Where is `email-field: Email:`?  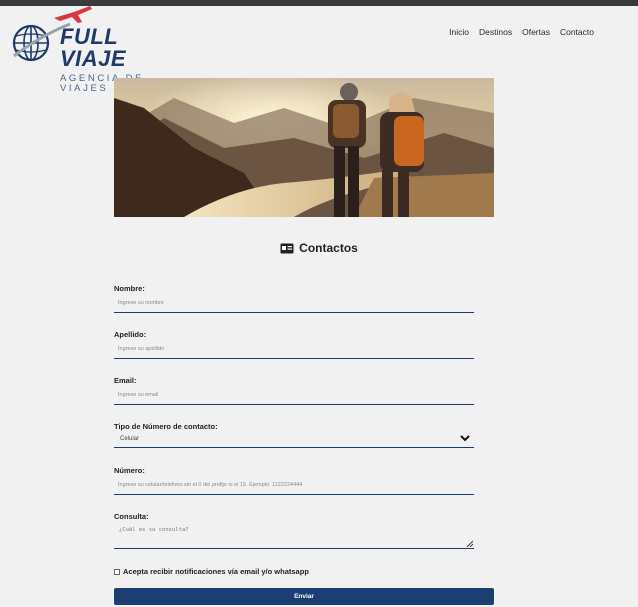 email-field: Email: is located at coordinates (294, 390).